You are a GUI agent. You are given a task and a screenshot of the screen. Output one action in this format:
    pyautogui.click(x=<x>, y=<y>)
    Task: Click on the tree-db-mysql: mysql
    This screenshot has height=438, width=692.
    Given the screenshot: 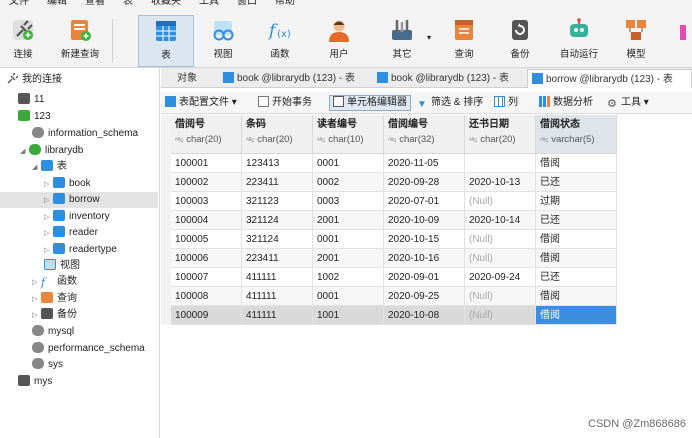 What is the action you would take?
    pyautogui.click(x=53, y=332)
    